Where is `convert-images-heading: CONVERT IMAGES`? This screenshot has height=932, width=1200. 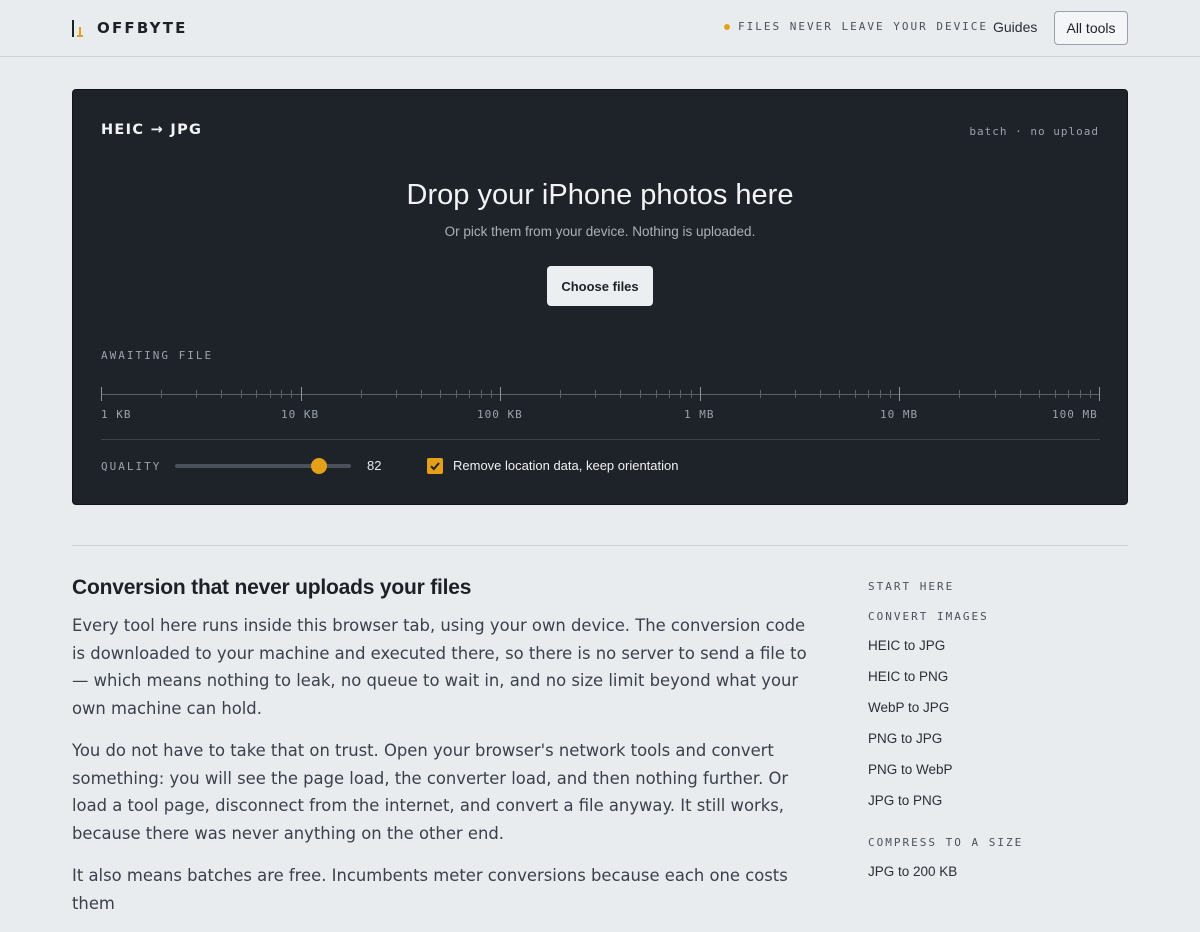 convert-images-heading: CONVERT IMAGES is located at coordinates (928, 616).